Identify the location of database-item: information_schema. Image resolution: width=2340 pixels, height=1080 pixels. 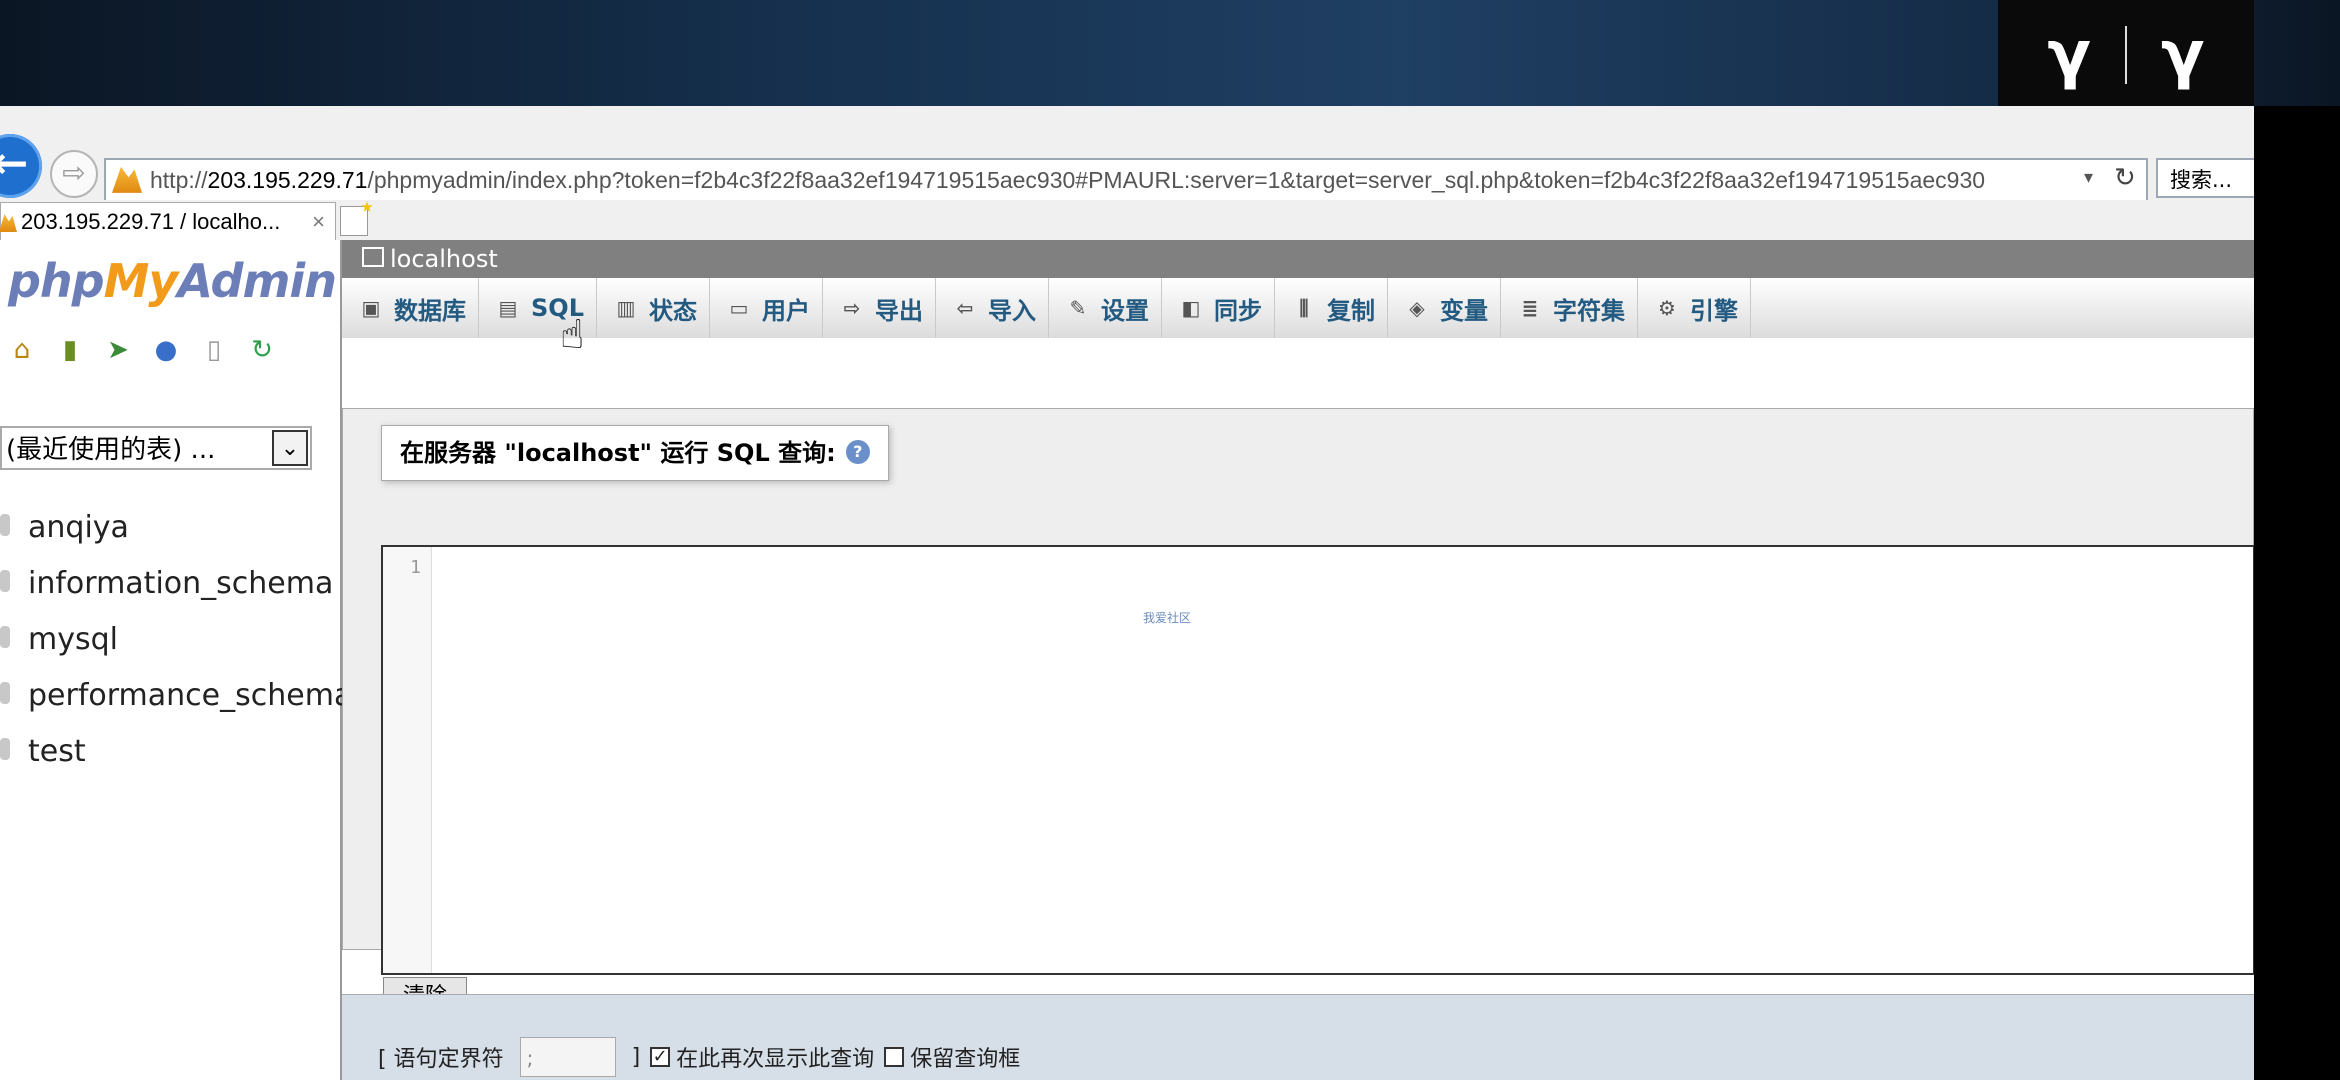
(176, 584).